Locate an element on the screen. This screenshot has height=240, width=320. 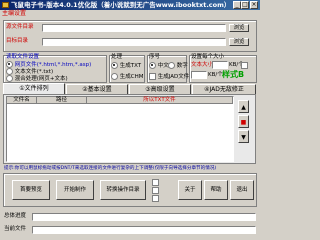
tab-advanced: ③高级设置 is located at coordinates (160, 89).